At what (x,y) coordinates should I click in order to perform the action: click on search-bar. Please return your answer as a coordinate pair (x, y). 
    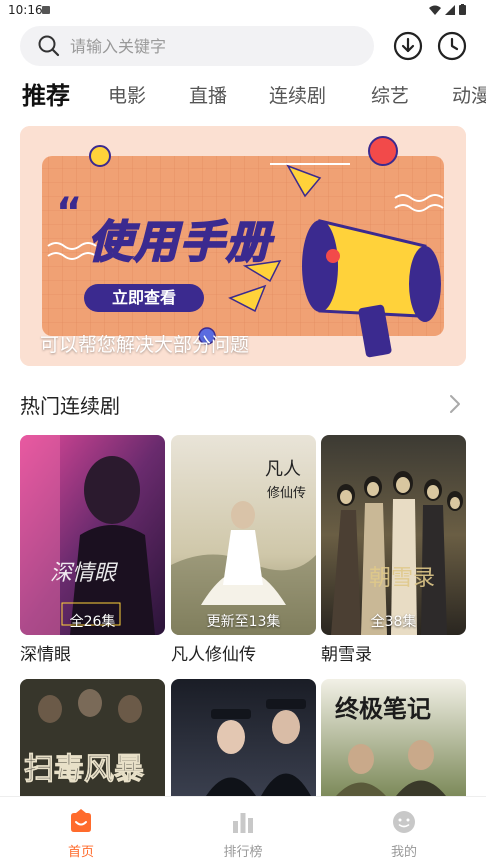
    Looking at the image, I should click on (197, 46).